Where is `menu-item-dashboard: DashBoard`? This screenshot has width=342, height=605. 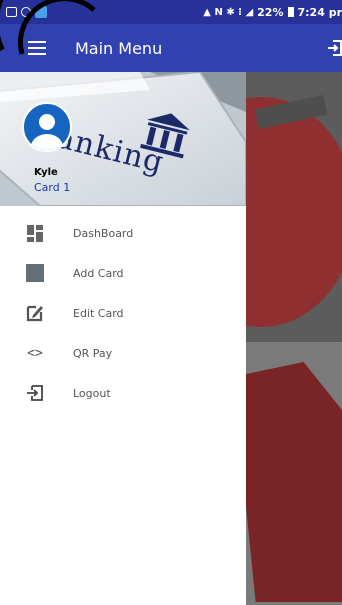
menu-item-dashboard: DashBoard is located at coordinates (123, 233).